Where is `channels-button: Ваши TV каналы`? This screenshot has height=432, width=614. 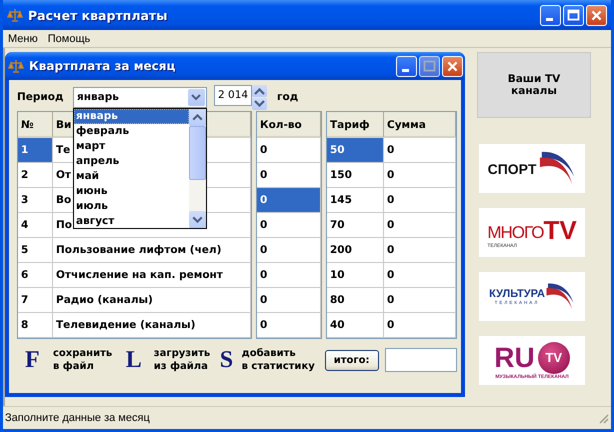
channels-button: Ваши TV каналы is located at coordinates (534, 85).